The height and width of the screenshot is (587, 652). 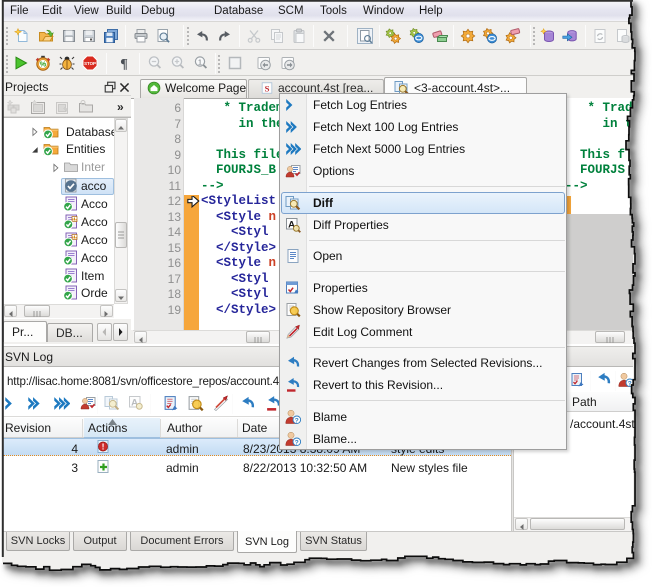 What do you see at coordinates (90, 63) in the screenshot?
I see `svg-text: STOP` at bounding box center [90, 63].